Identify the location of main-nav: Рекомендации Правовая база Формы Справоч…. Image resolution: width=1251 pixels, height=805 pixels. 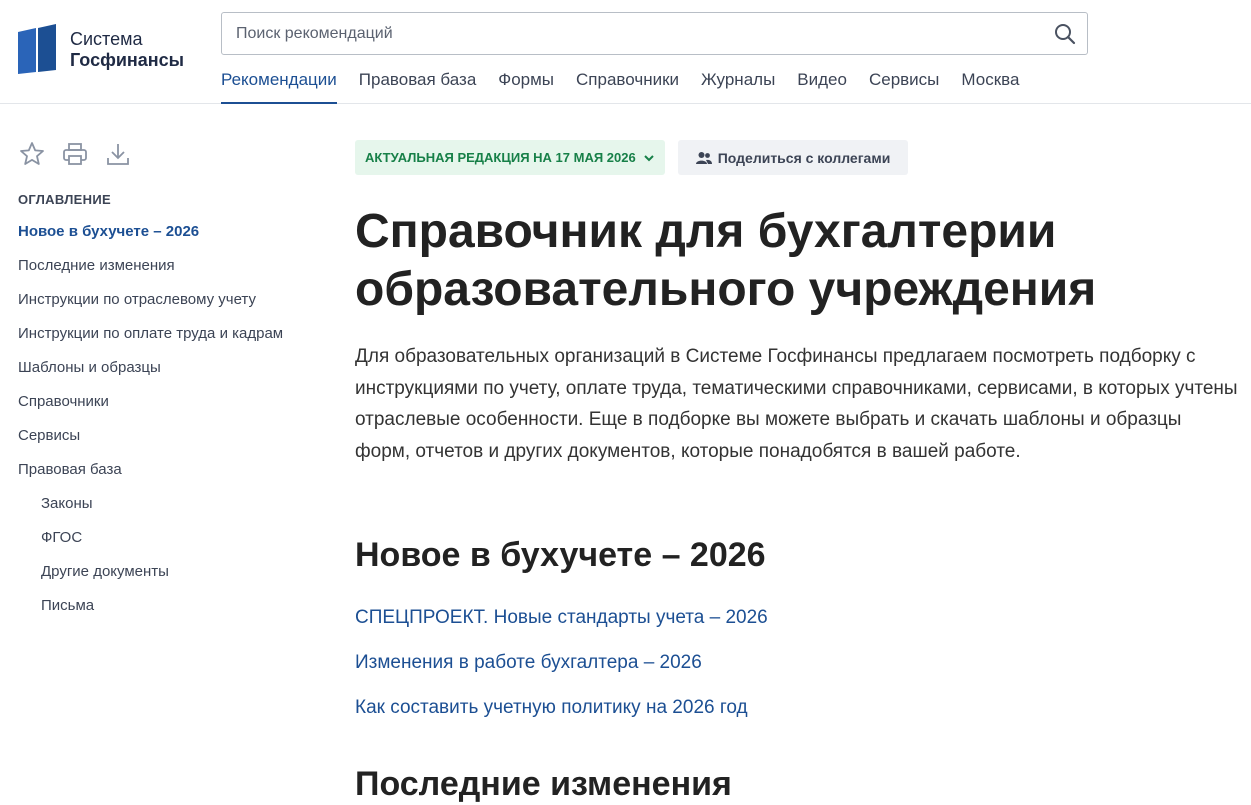
(631, 86).